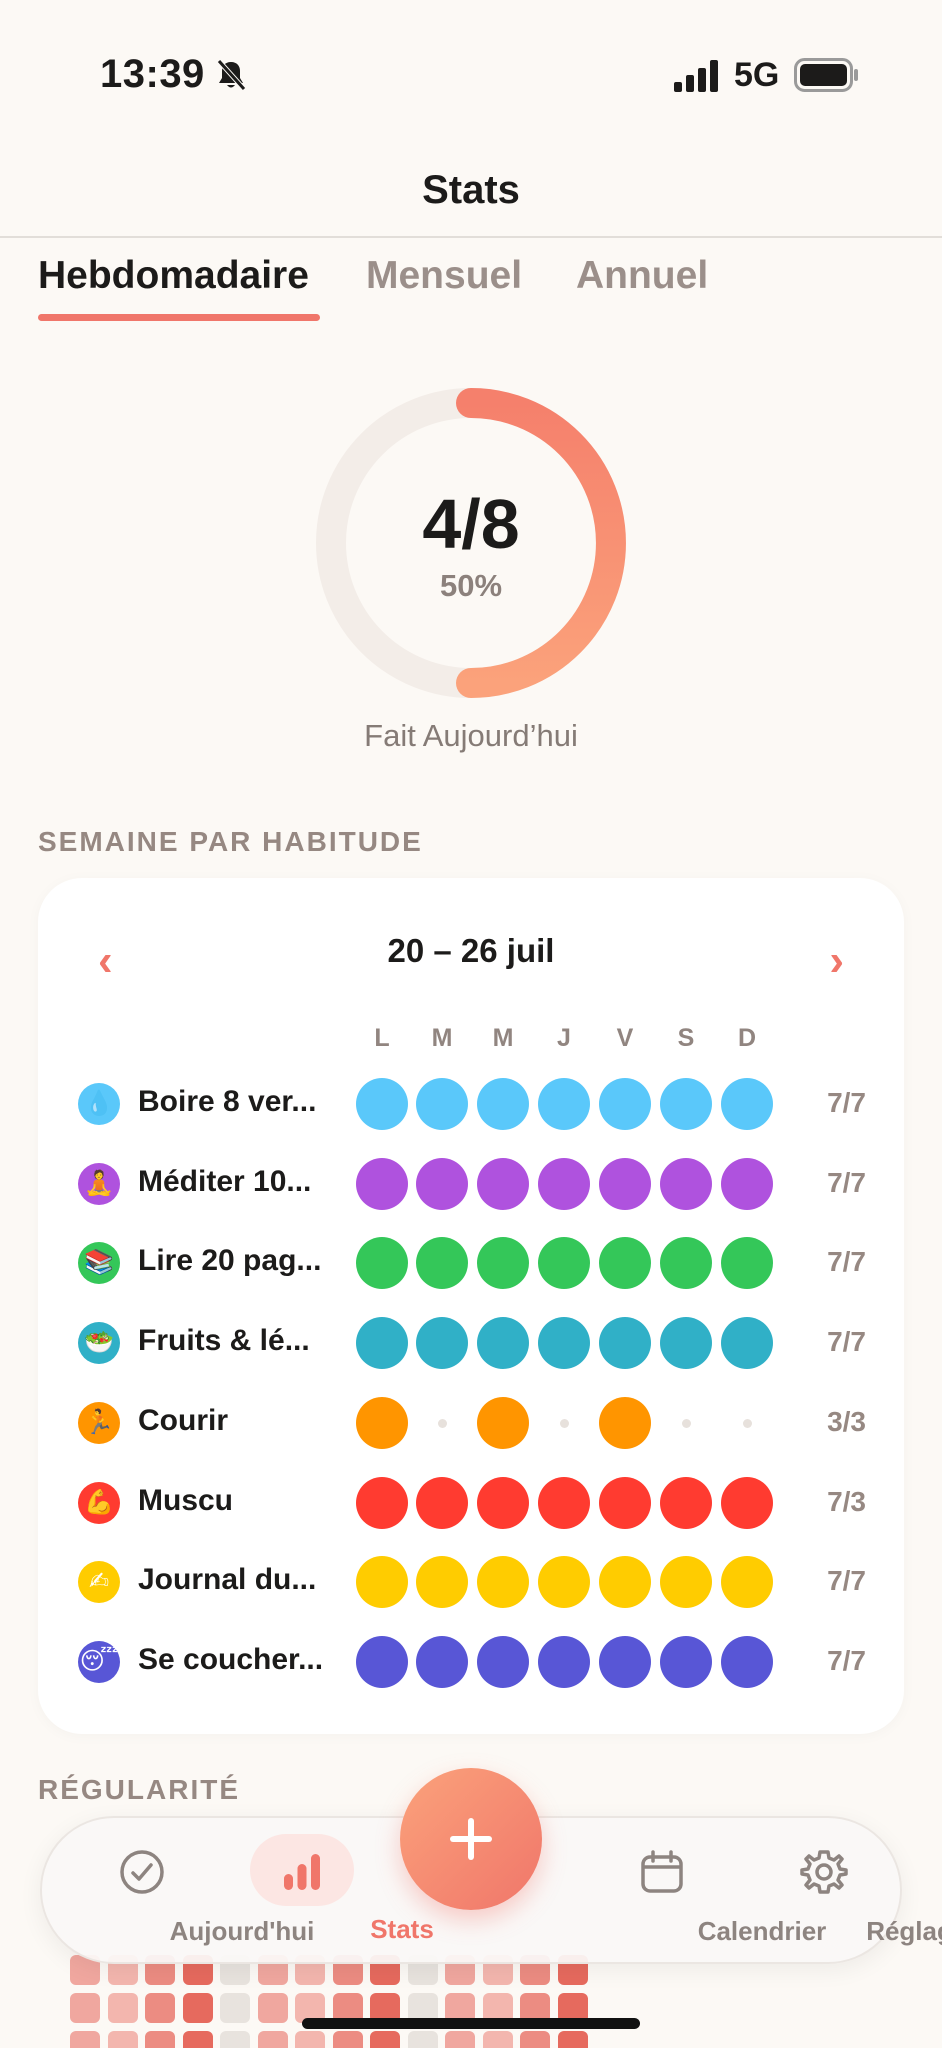 The width and height of the screenshot is (942, 2048). What do you see at coordinates (402, 1929) in the screenshot?
I see `tabbar-label-stats: Stats` at bounding box center [402, 1929].